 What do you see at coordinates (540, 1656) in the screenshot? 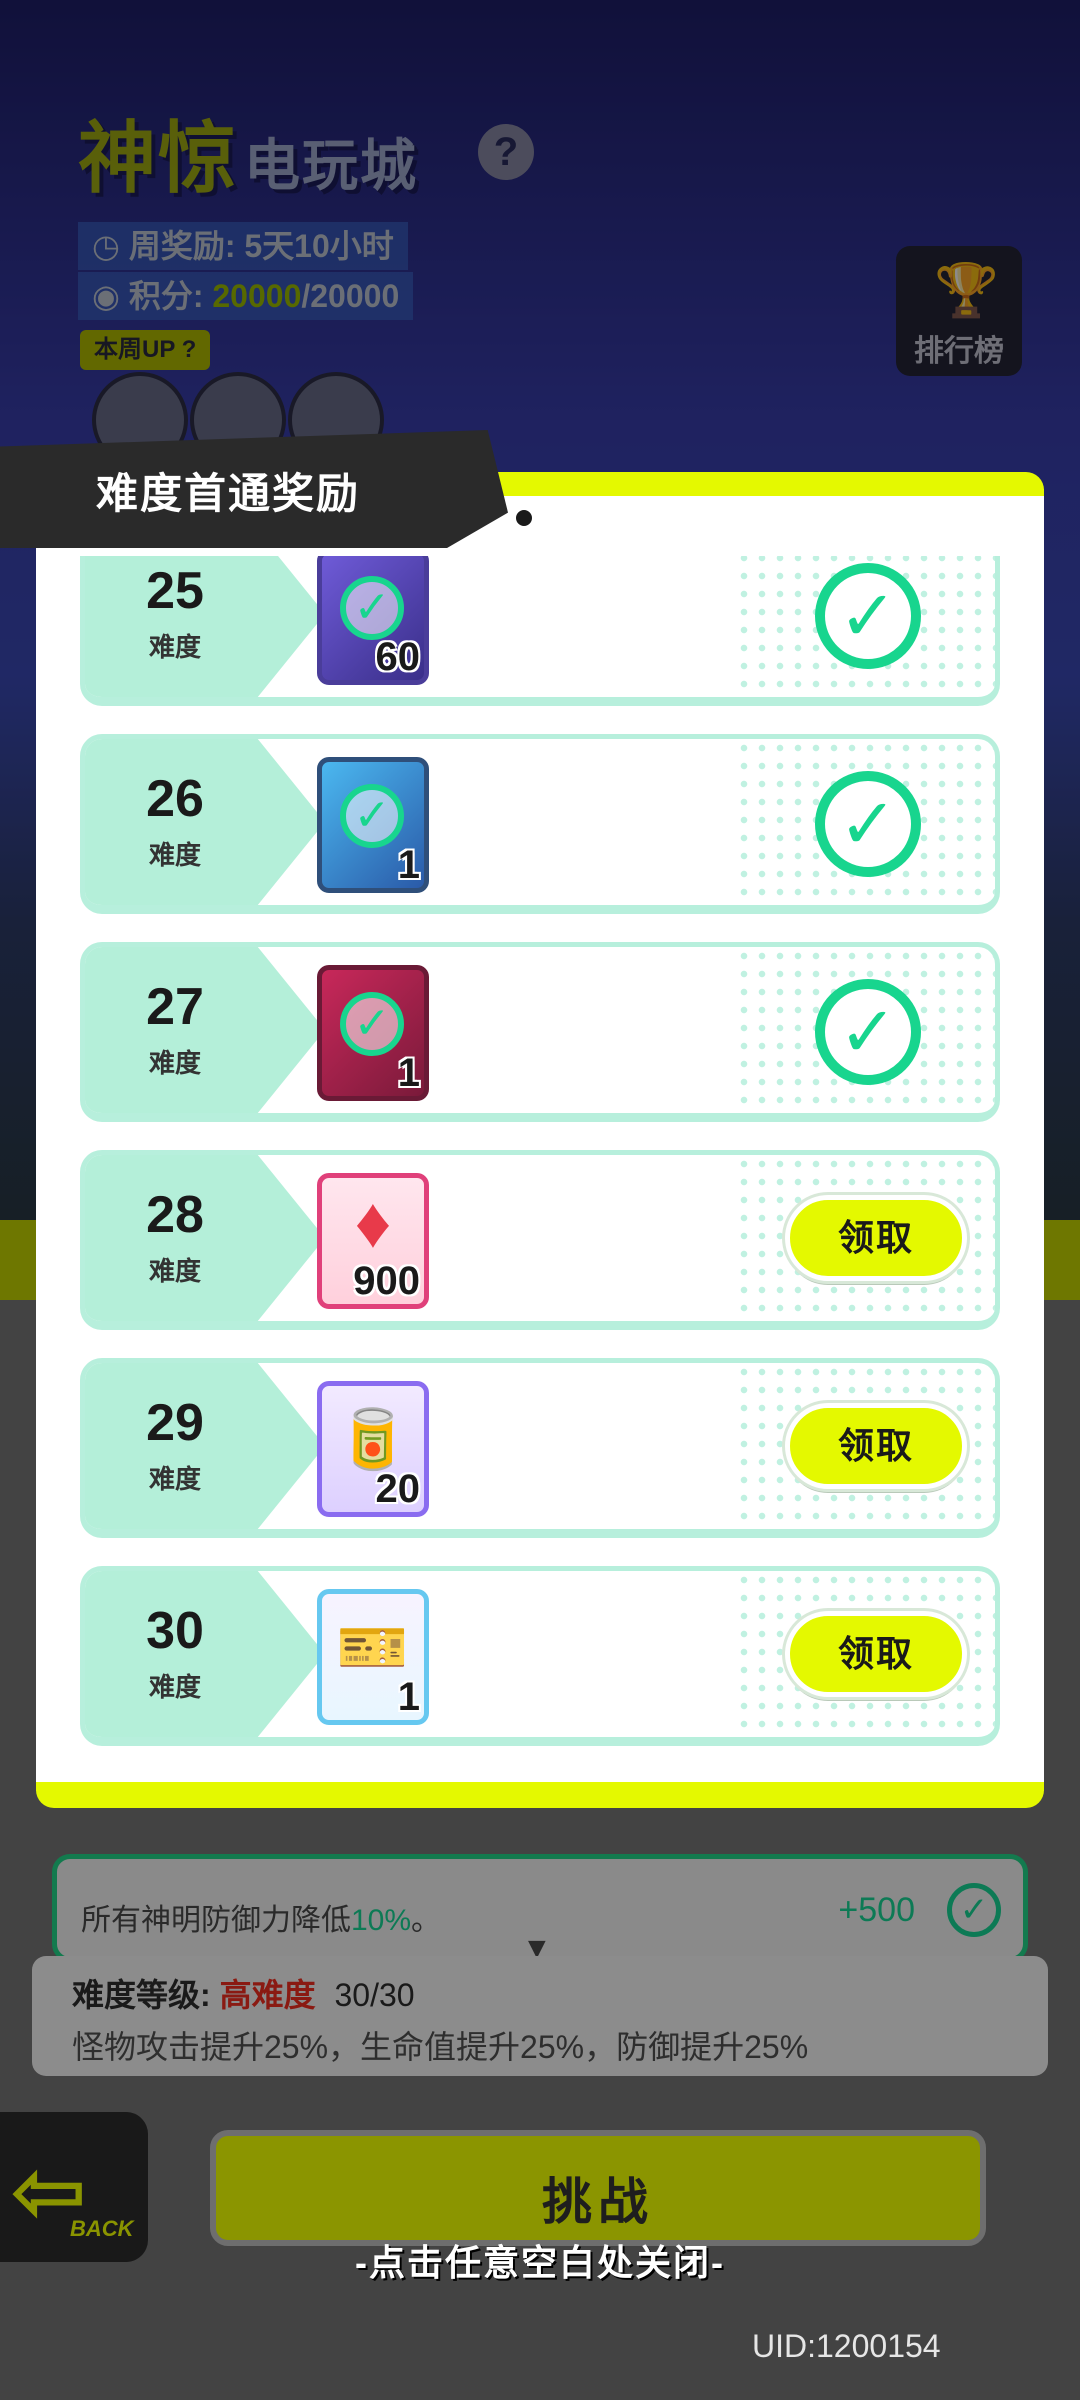
I see `reward-card: 30 难度 🎫 1 领取` at bounding box center [540, 1656].